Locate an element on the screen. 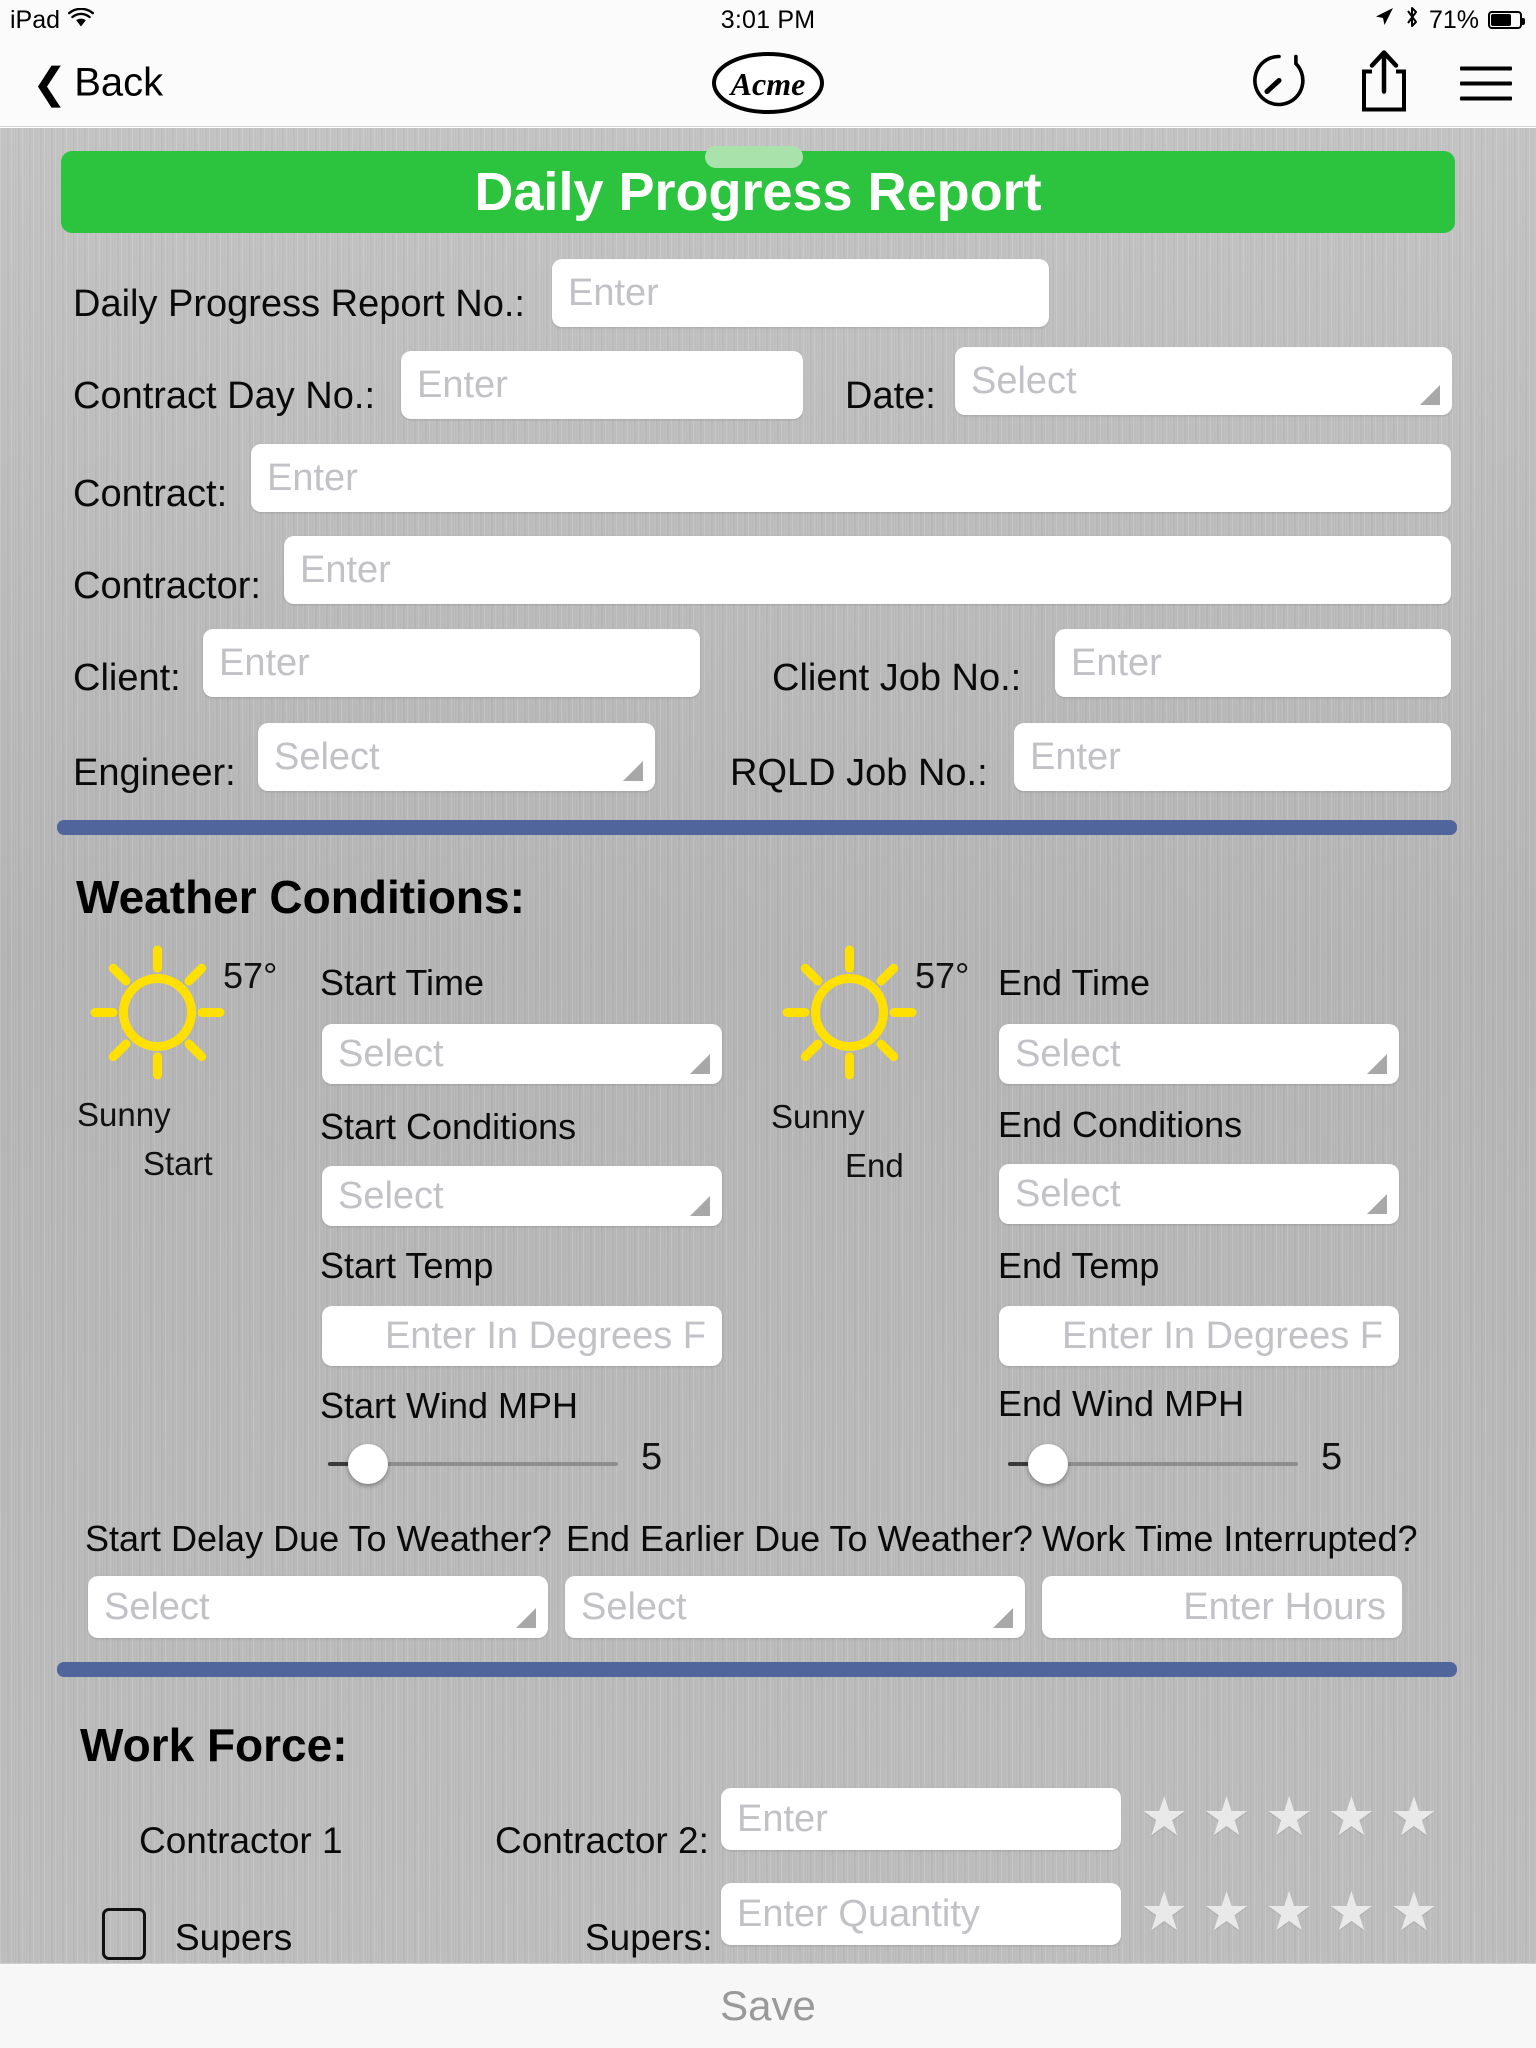 The image size is (1536, 2048). start-time-select: Select is located at coordinates (522, 1054).